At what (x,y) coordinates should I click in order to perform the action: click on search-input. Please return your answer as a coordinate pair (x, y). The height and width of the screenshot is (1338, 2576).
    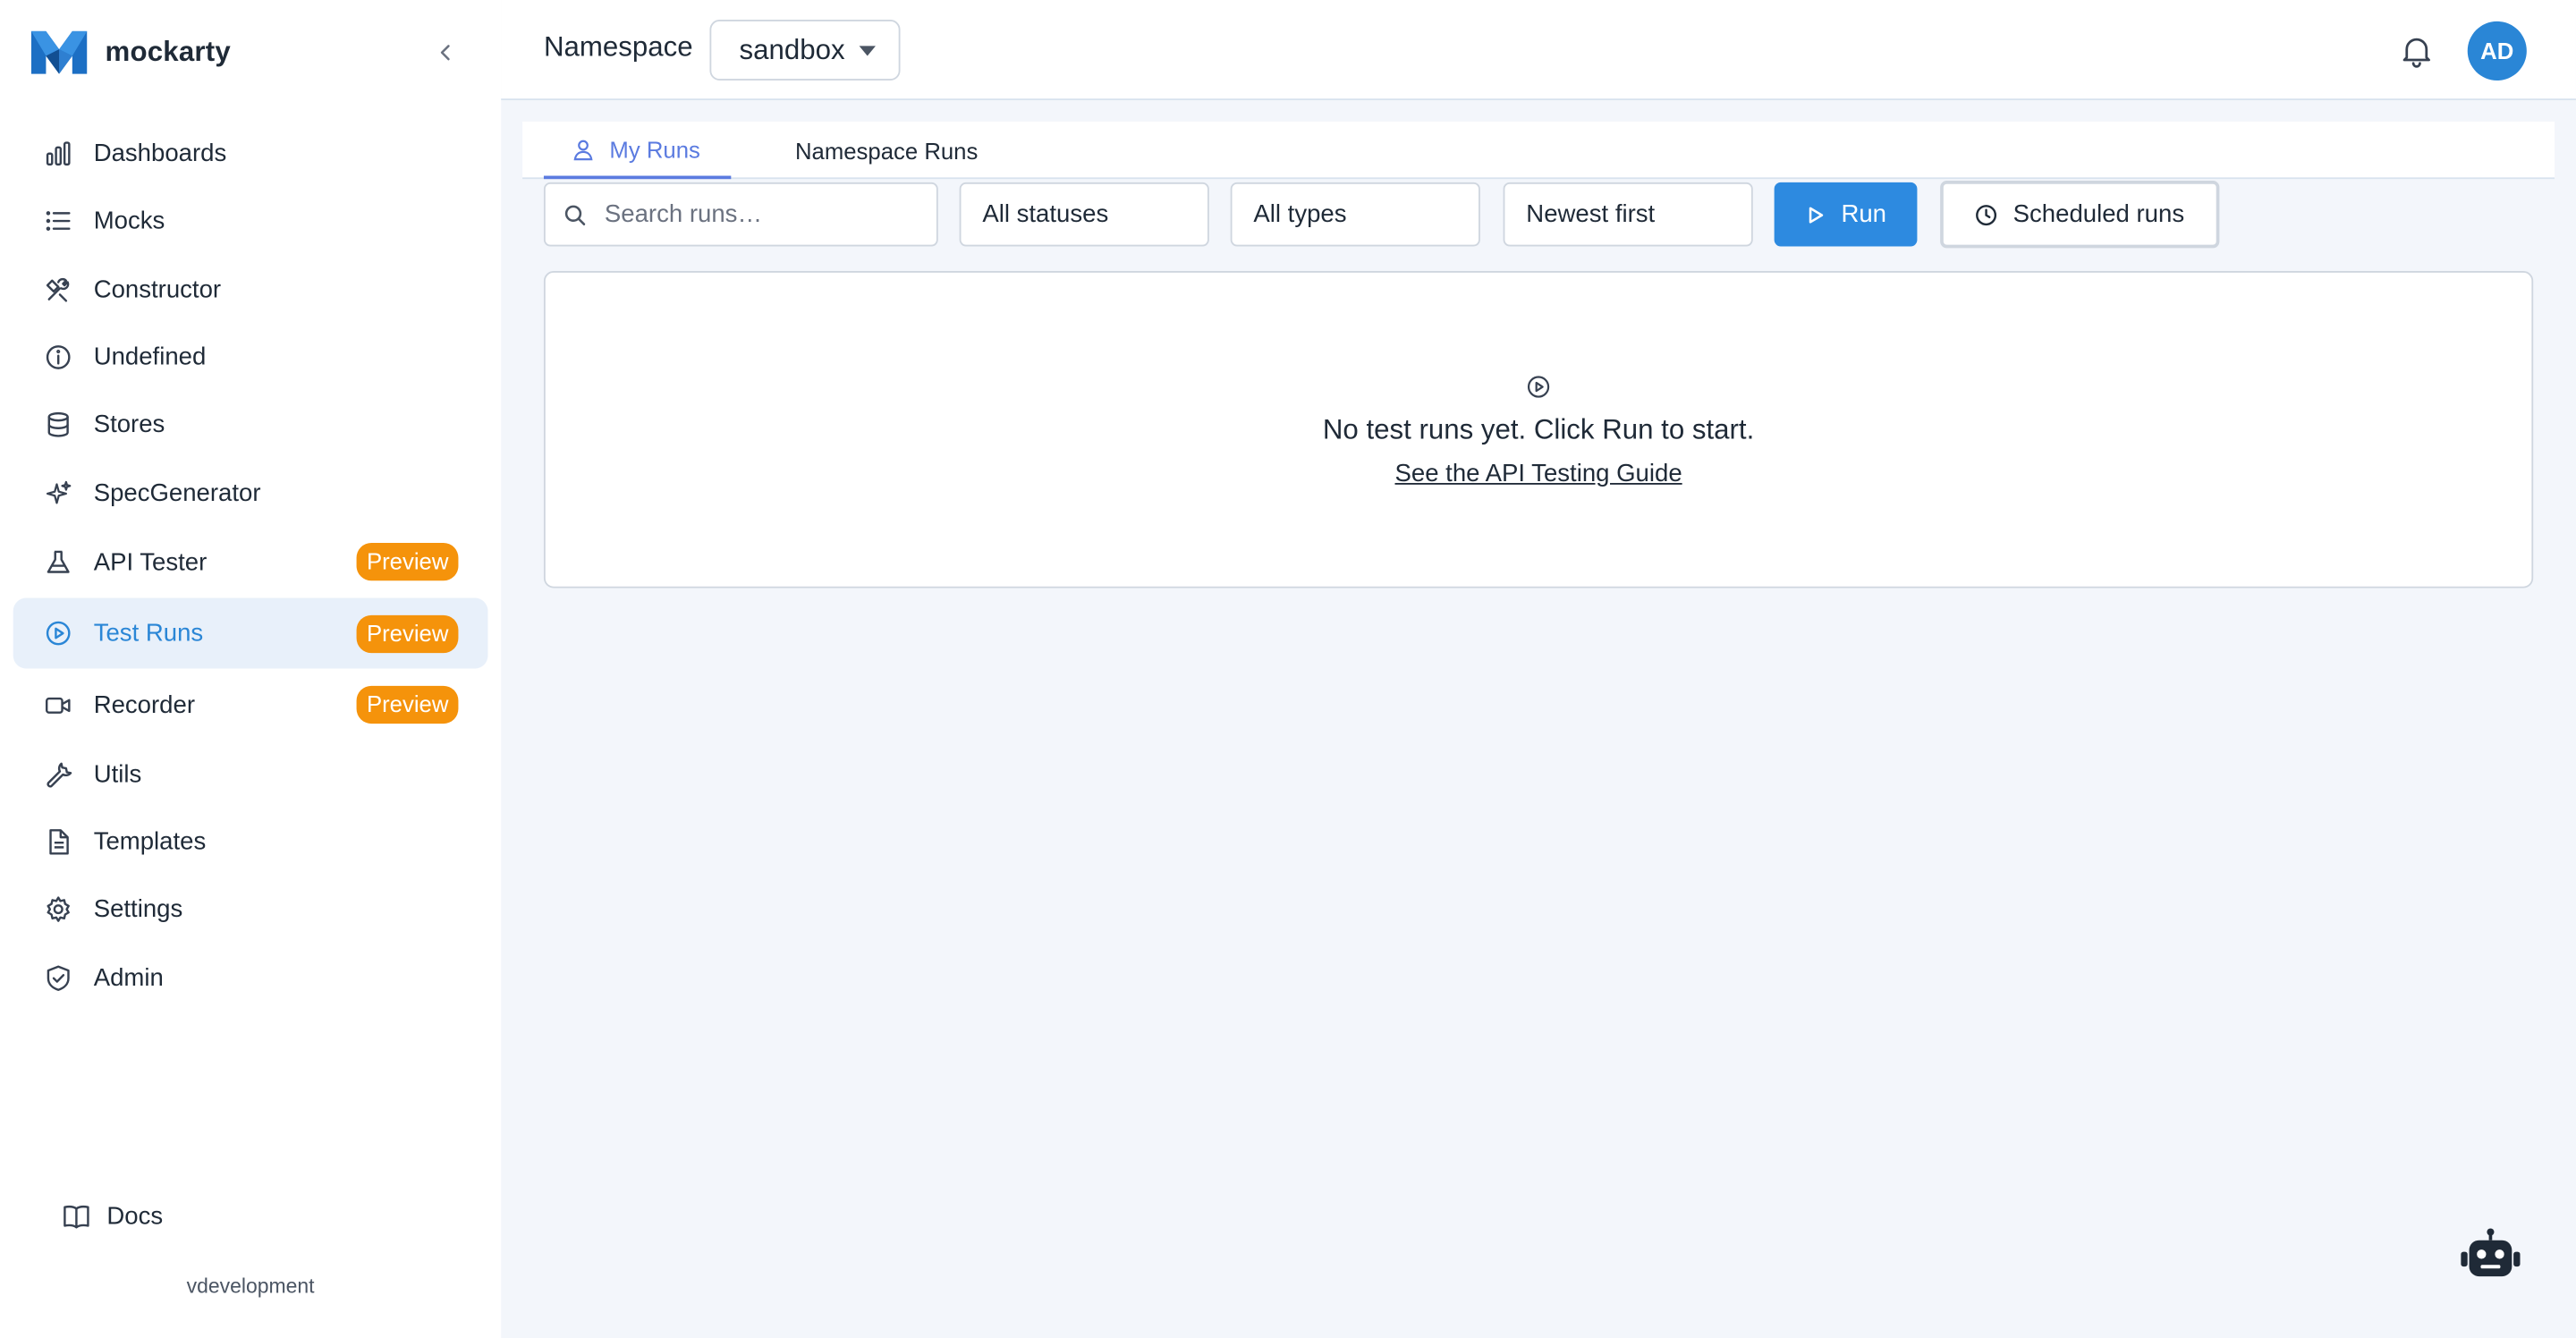
    Looking at the image, I should click on (760, 214).